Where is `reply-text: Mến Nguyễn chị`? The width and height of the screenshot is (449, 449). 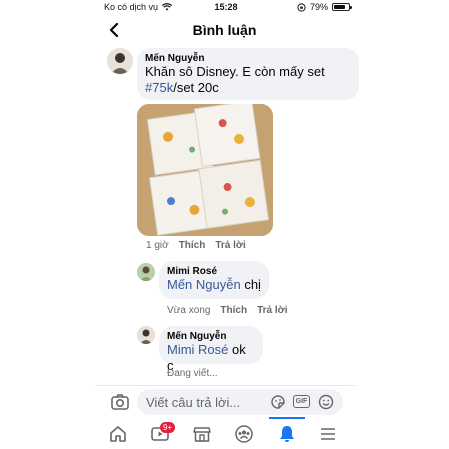
reply-text: Mến Nguyễn chị is located at coordinates (214, 285).